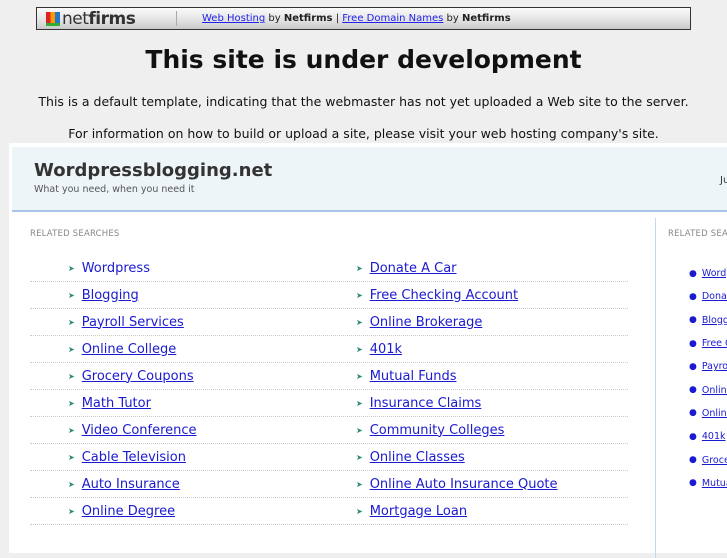 This screenshot has width=727, height=558. I want to click on related-search-link: Math Tutor, so click(116, 403).